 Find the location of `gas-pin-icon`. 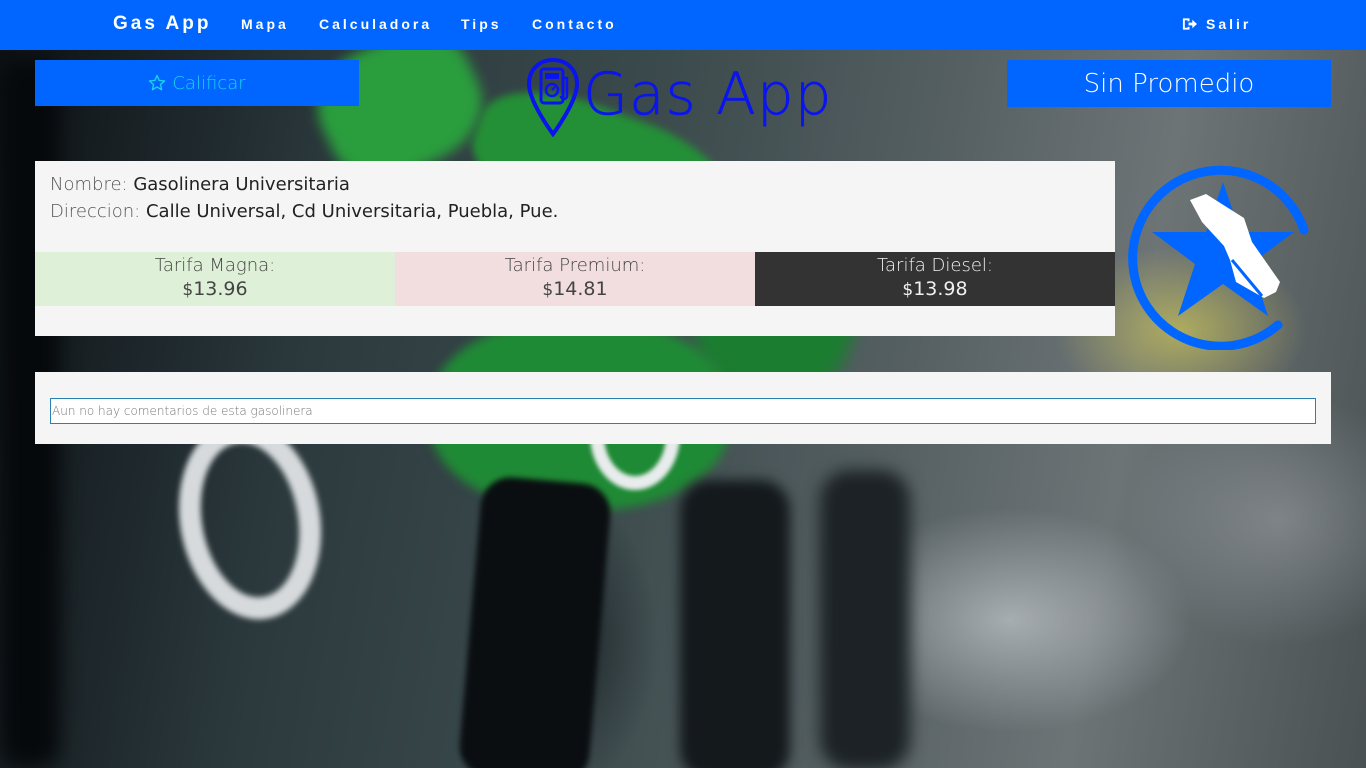

gas-pin-icon is located at coordinates (553, 98).